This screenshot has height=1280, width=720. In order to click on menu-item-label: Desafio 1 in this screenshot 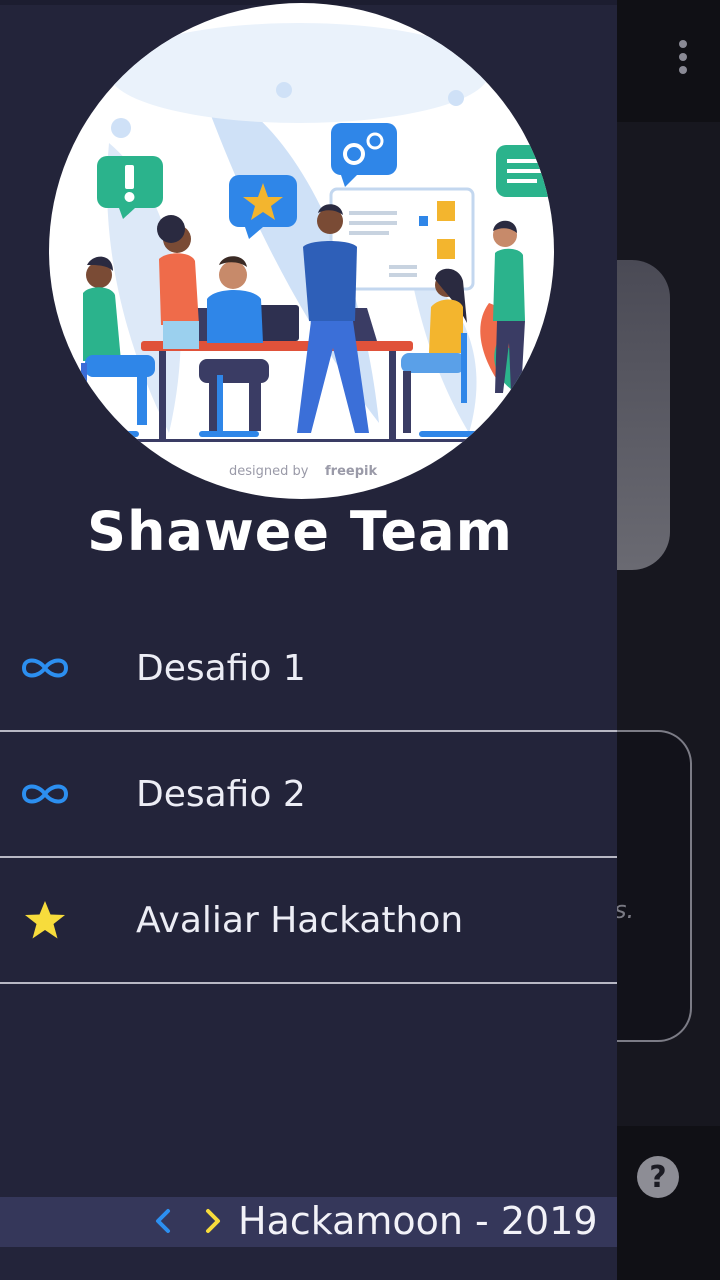, I will do `click(221, 668)`.